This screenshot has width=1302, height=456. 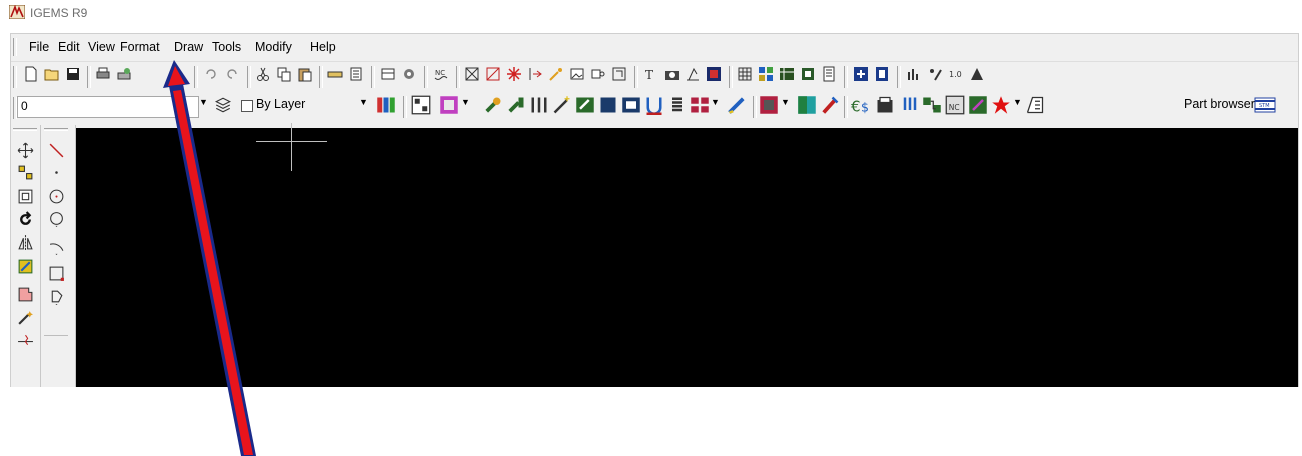 What do you see at coordinates (535, 74) in the screenshot?
I see `offset-icon` at bounding box center [535, 74].